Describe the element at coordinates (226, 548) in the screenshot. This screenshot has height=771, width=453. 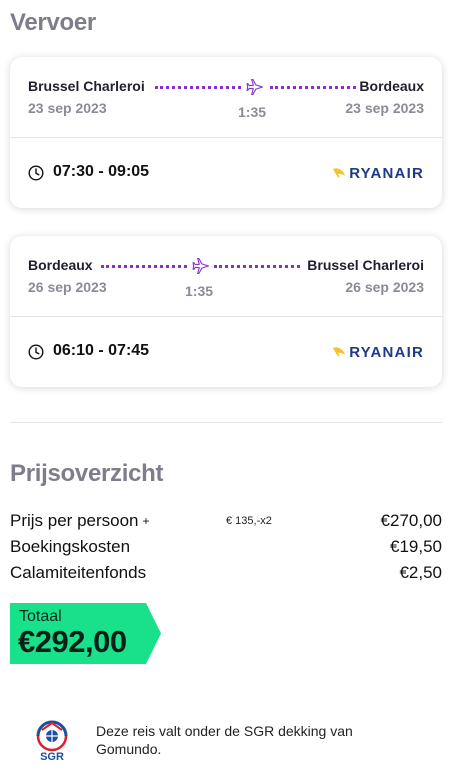
I see `price-row-booking-fee: Boekingskosten €19,50` at that location.